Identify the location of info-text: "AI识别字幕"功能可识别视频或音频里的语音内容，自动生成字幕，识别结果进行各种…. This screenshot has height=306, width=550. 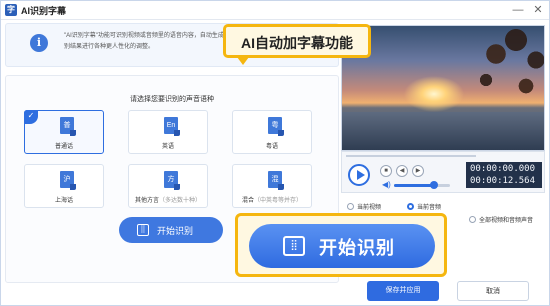
(156, 41).